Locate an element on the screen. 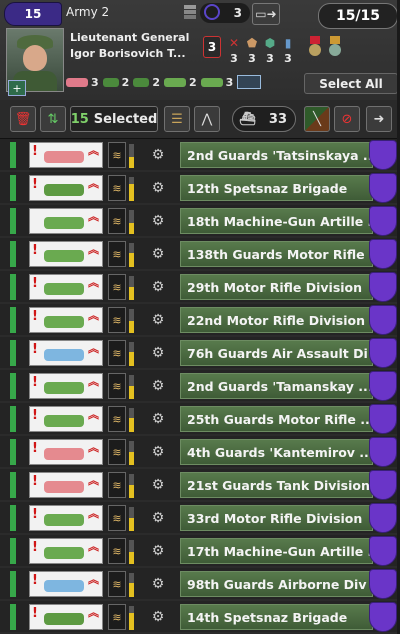 This screenshot has width=400, height=634. airborne-button: ⋀ is located at coordinates (207, 119).